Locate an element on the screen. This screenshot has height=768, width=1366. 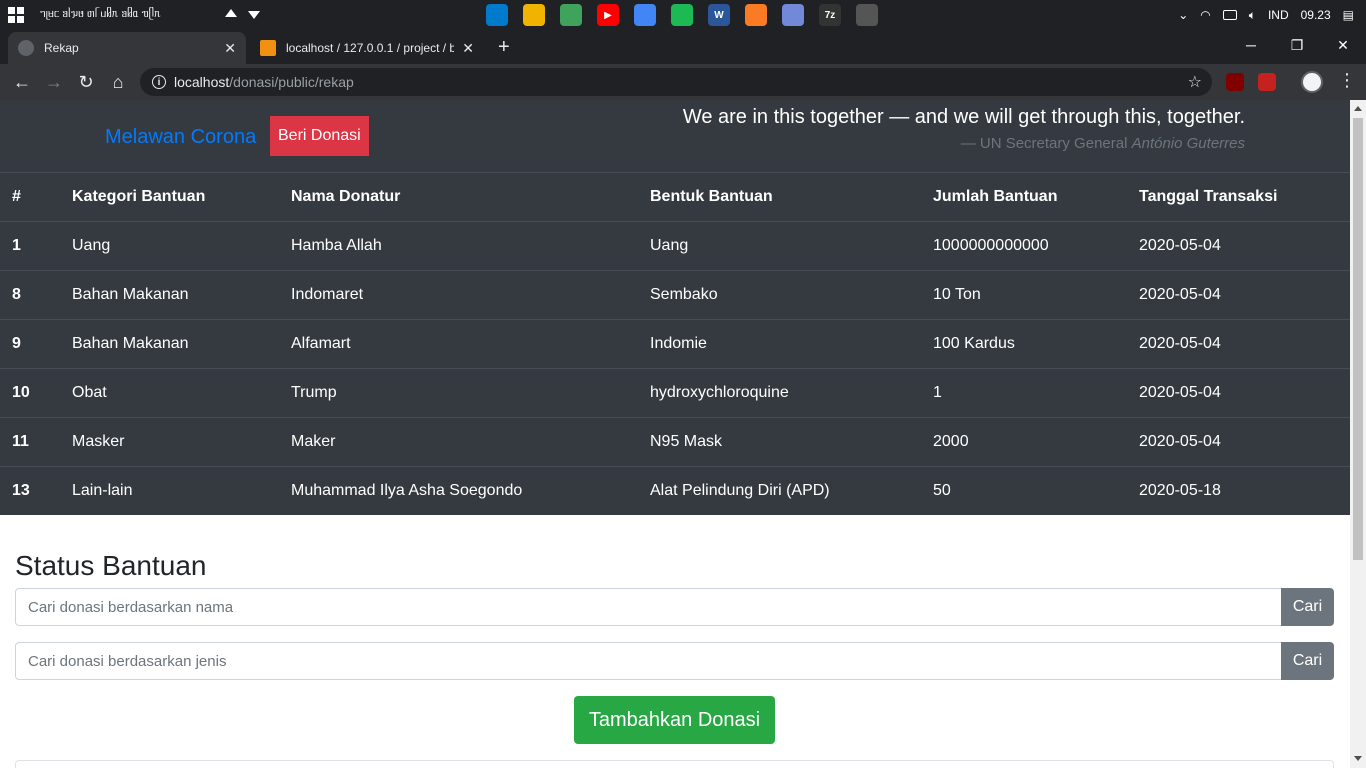
page-scrollbar is located at coordinates (1358, 434).